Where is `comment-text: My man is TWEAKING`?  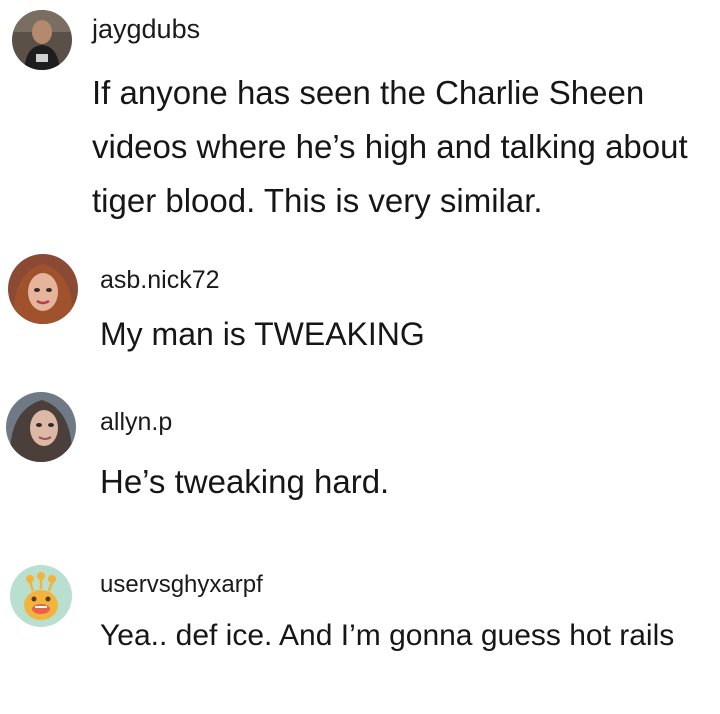 comment-text: My man is TWEAKING is located at coordinates (262, 334).